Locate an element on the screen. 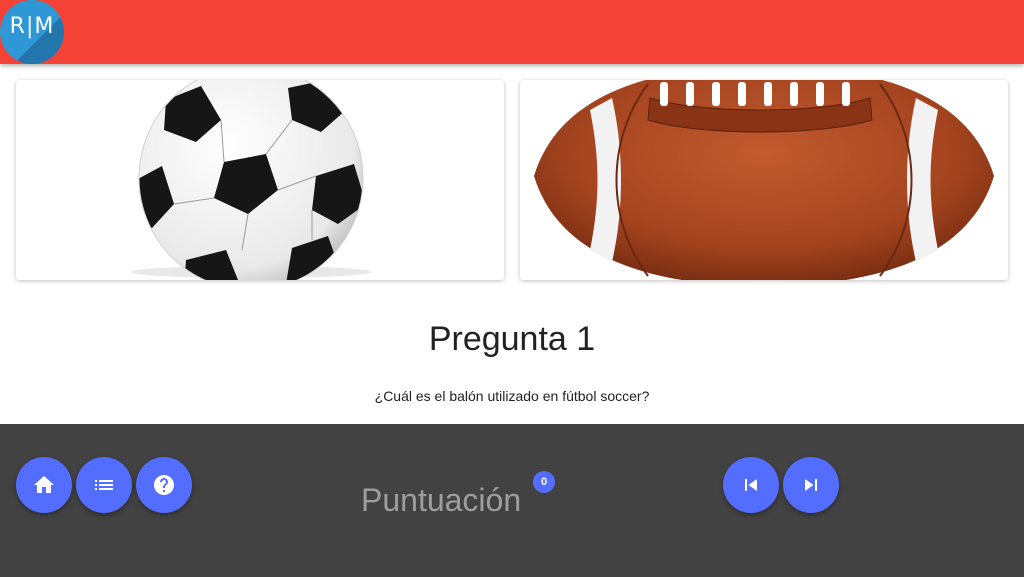  logo-text: R|M is located at coordinates (32, 26).